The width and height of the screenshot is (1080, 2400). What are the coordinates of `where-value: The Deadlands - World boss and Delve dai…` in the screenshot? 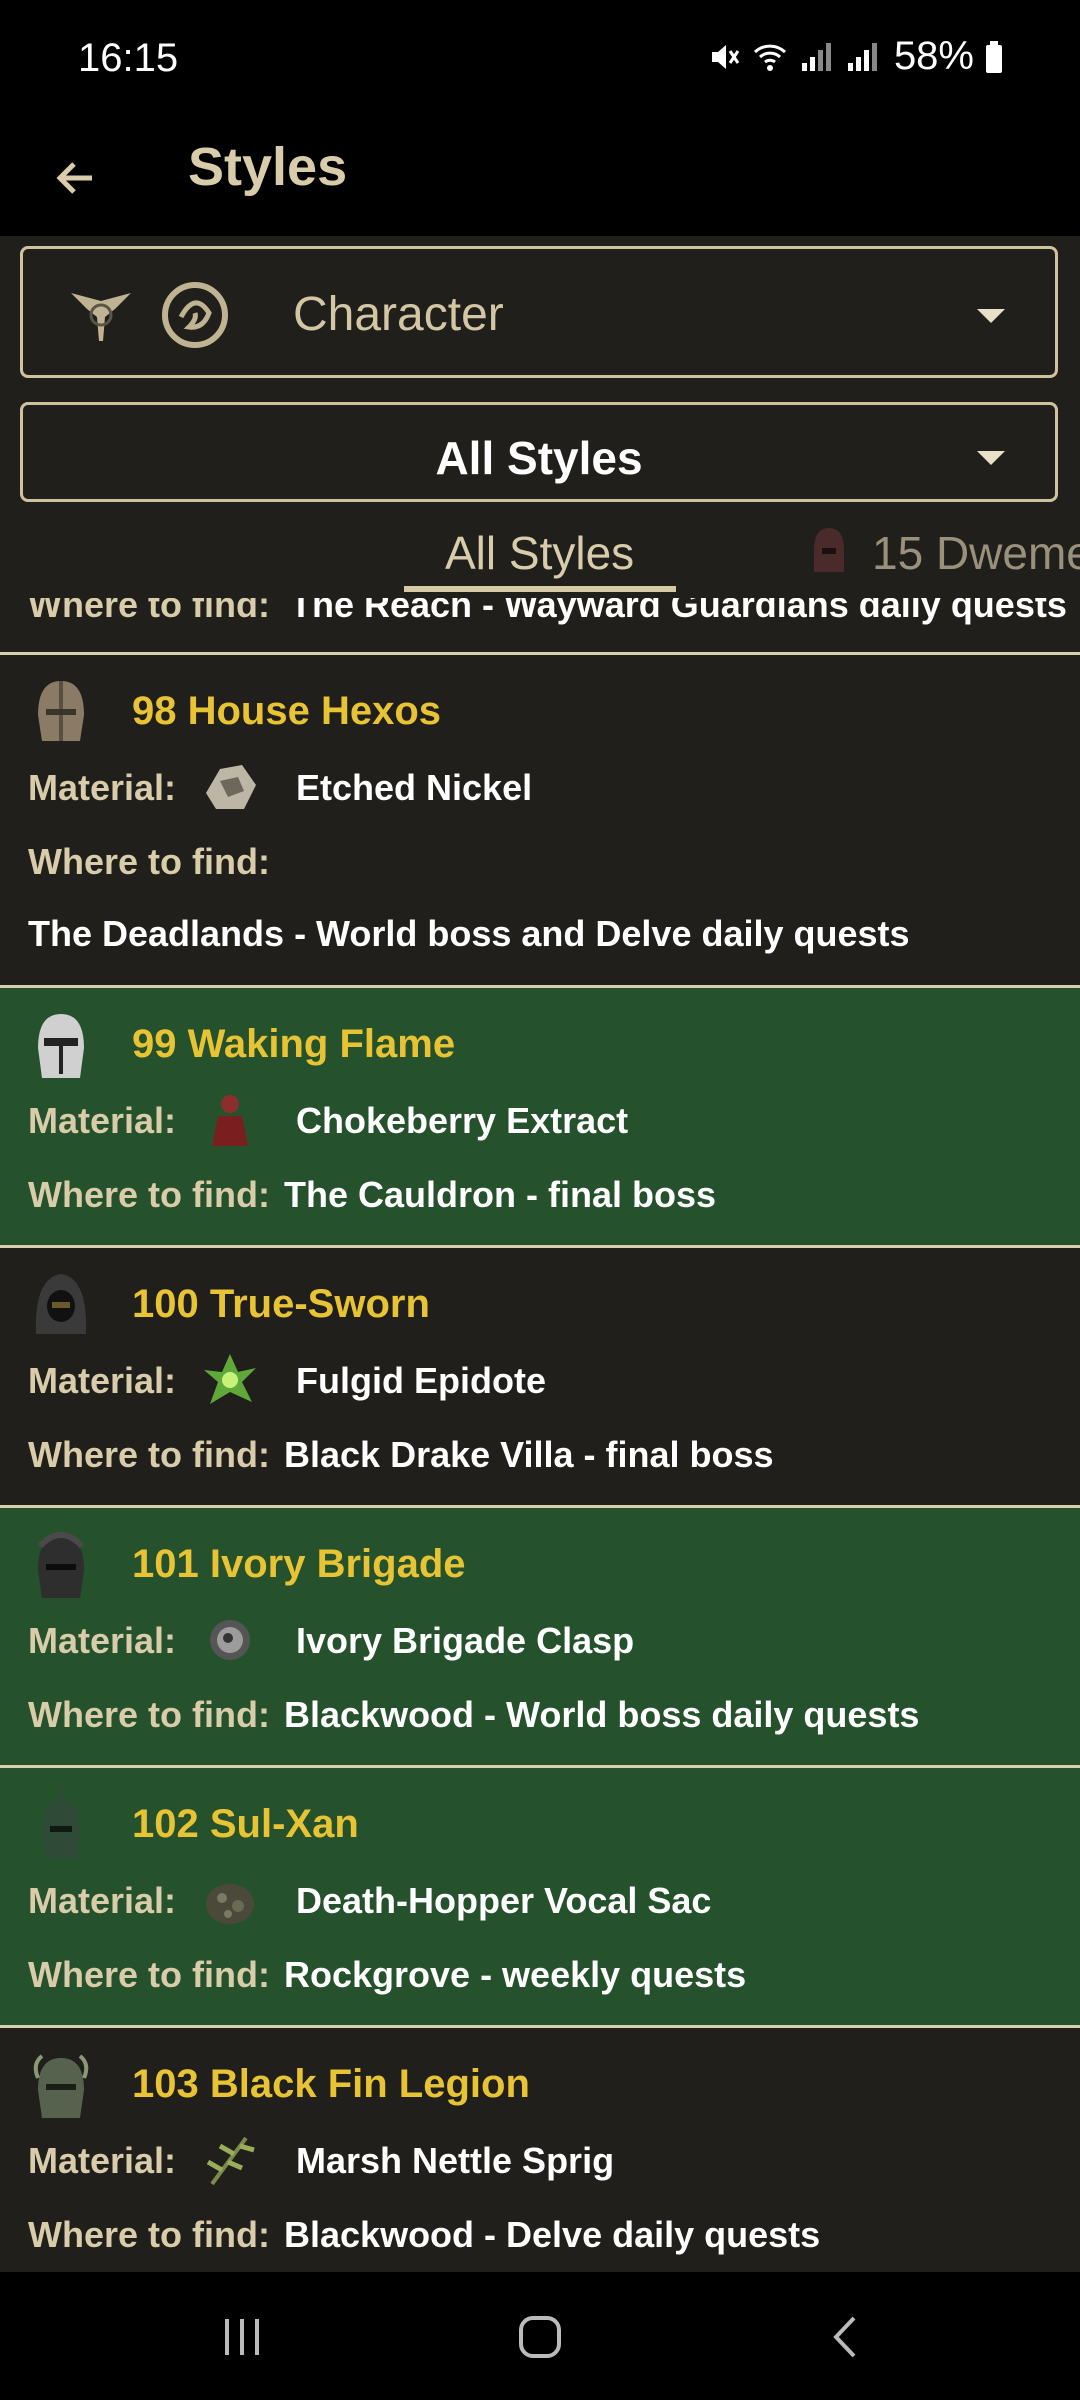 It's located at (469, 933).